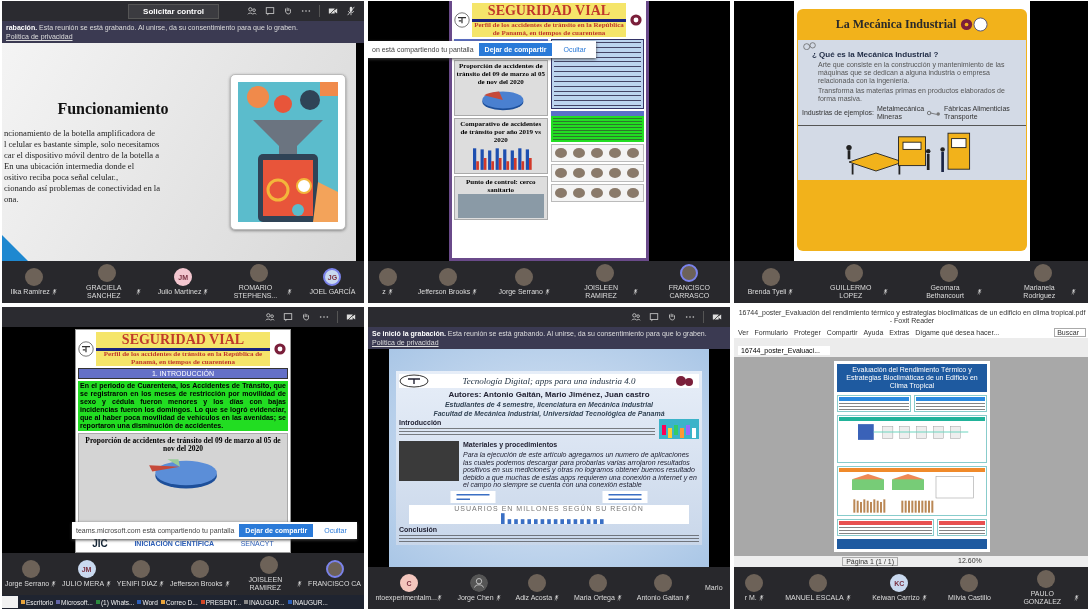 This screenshot has width=1088, height=611. Describe the element at coordinates (934, 113) in the screenshot. I see `wrench-gear-icon` at that location.